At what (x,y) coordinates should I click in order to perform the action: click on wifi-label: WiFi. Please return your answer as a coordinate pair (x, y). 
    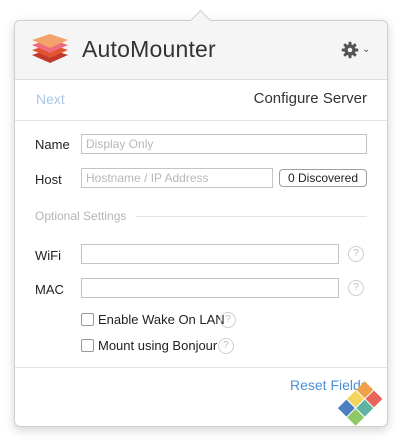
    Looking at the image, I should click on (48, 255).